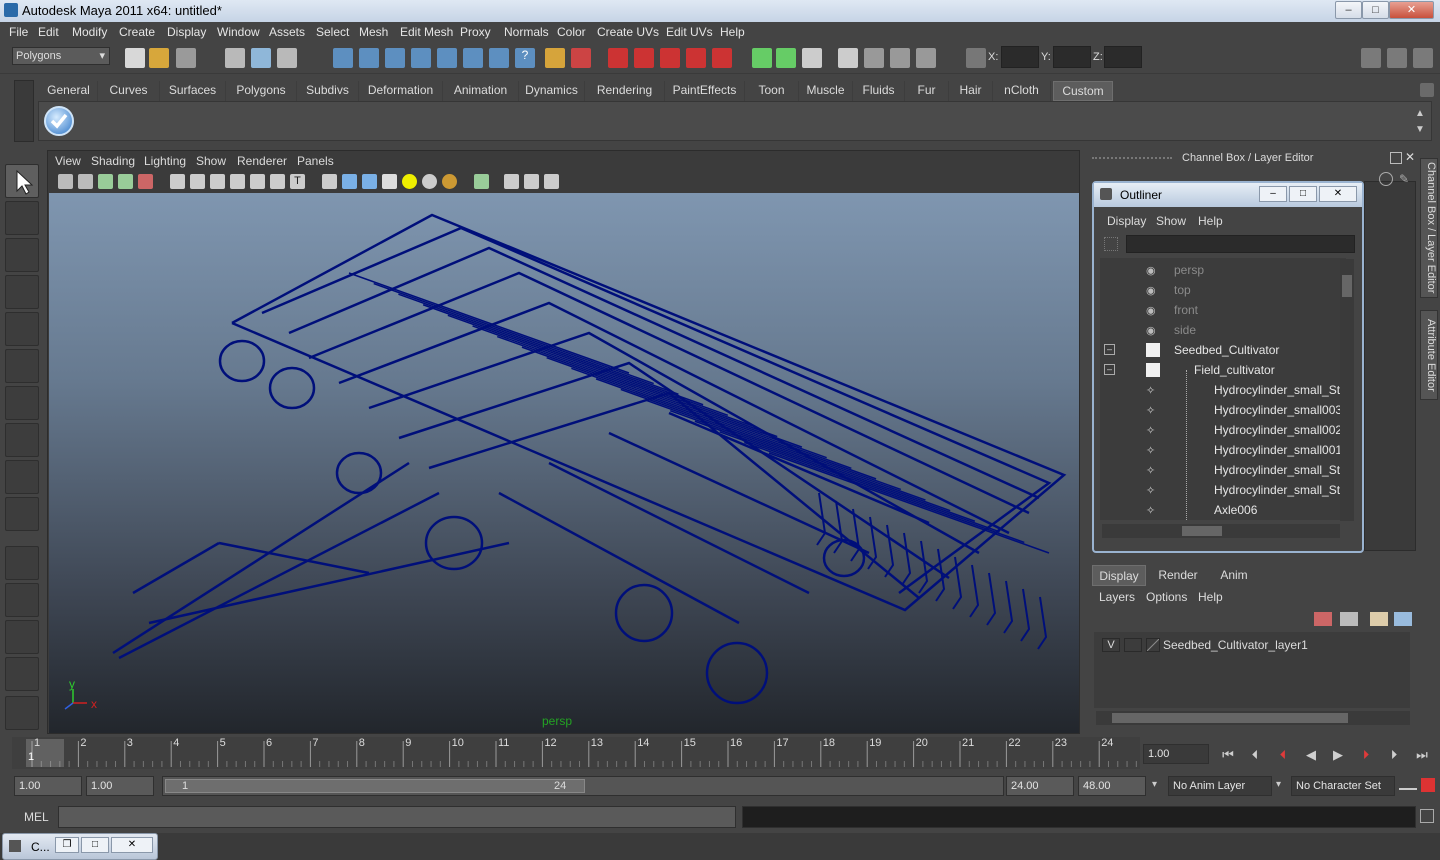  I want to click on layer-menu-help: Help, so click(1210, 597).